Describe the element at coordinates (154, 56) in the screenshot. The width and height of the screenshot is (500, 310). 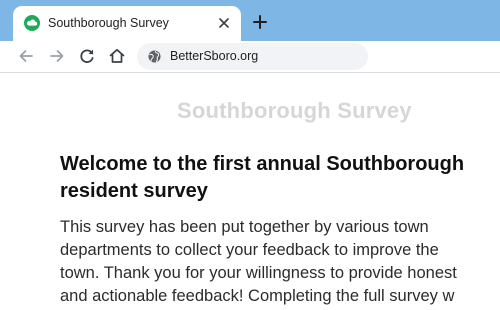
I see `globe-icon` at that location.